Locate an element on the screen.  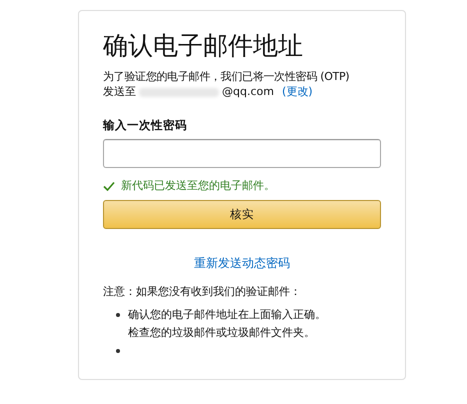
bullet-text: 检查您的垃圾邮件或垃圾邮件文件夹。 is located at coordinates (222, 333).